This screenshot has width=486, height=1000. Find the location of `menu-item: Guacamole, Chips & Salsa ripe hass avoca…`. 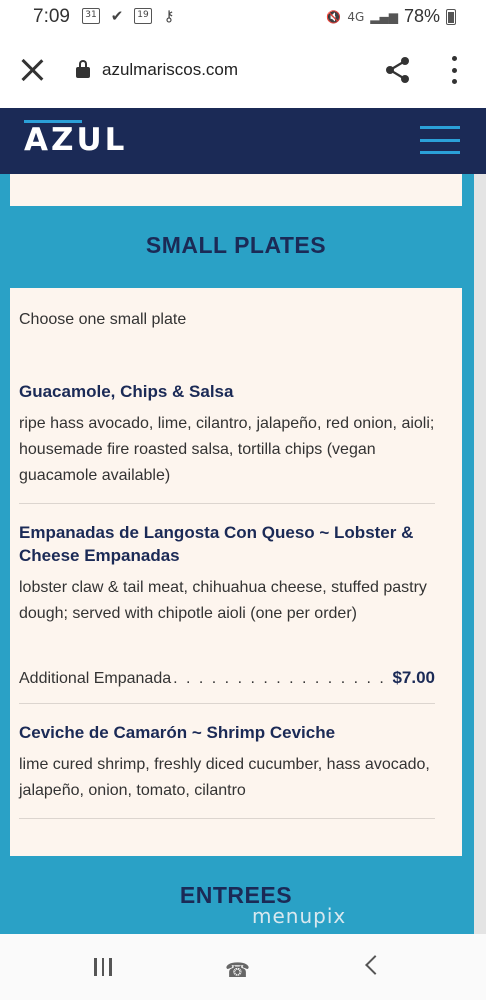

menu-item: Guacamole, Chips & Salsa ripe hass avoca… is located at coordinates (227, 434).